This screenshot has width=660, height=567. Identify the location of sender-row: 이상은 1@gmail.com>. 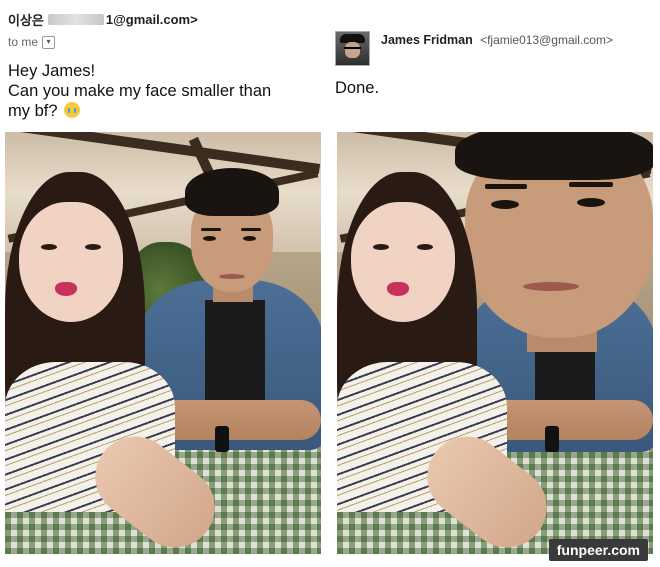
(103, 19).